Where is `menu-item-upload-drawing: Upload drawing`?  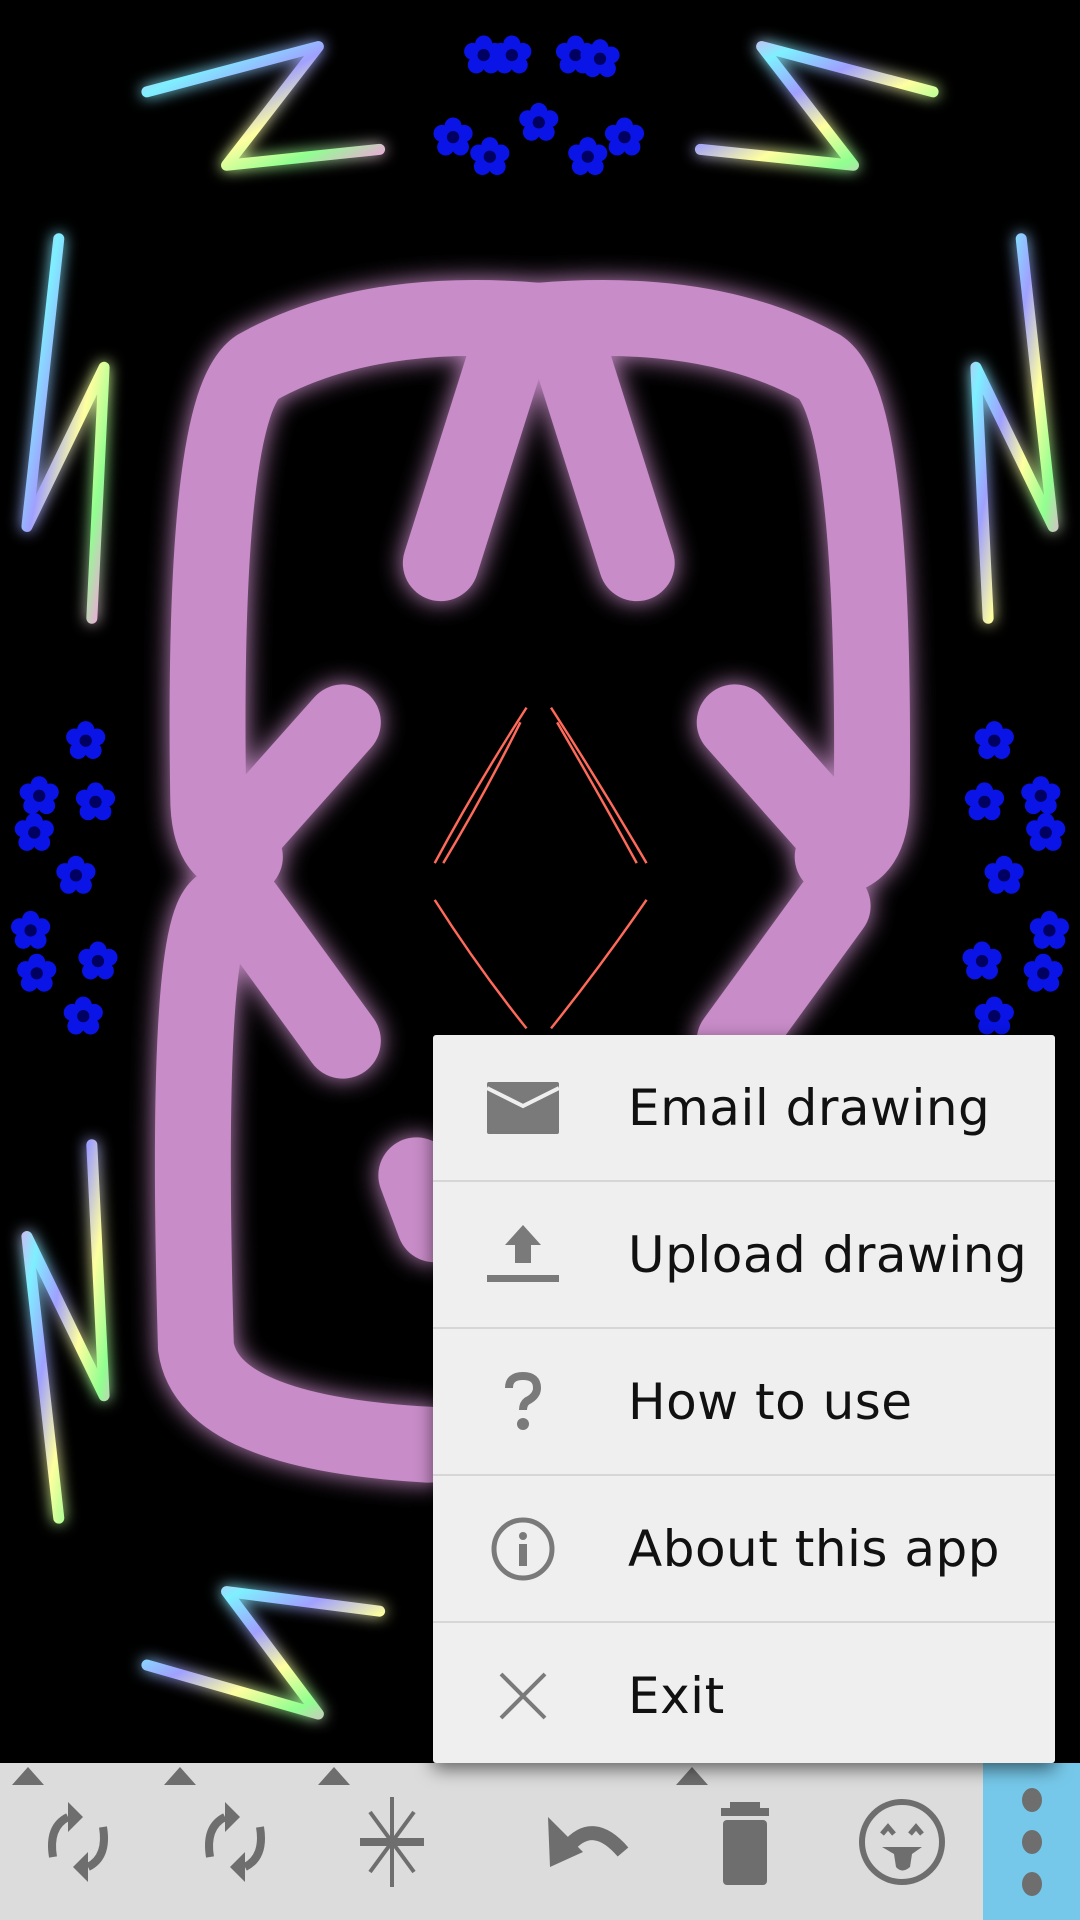 menu-item-upload-drawing: Upload drawing is located at coordinates (744, 1255).